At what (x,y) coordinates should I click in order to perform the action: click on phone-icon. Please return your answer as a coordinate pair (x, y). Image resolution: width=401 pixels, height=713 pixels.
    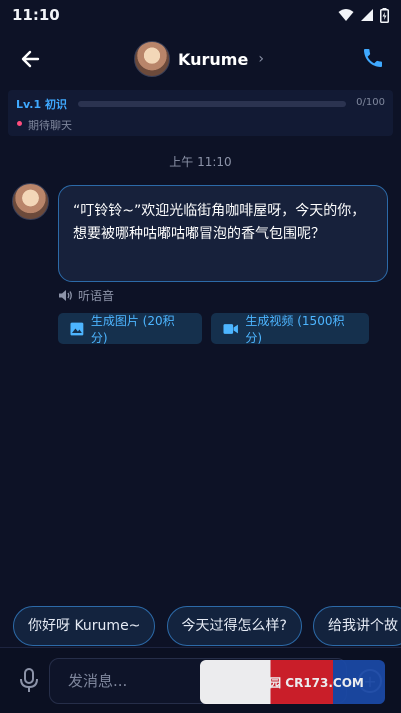
    Looking at the image, I should click on (373, 58).